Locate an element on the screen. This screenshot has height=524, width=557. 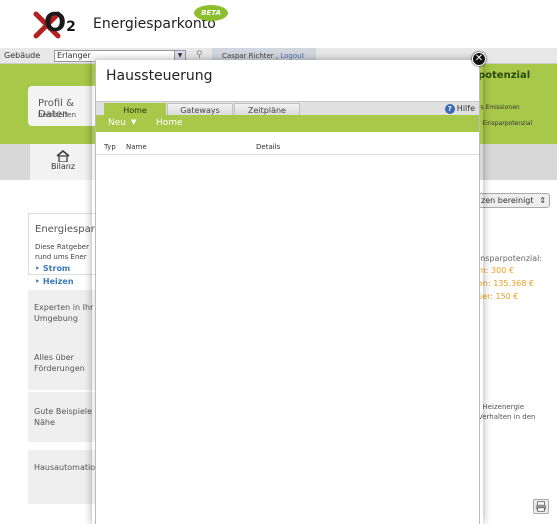
energy-advice-desc: Diese Ratgeber rund ums Ener is located at coordinates (62, 252).